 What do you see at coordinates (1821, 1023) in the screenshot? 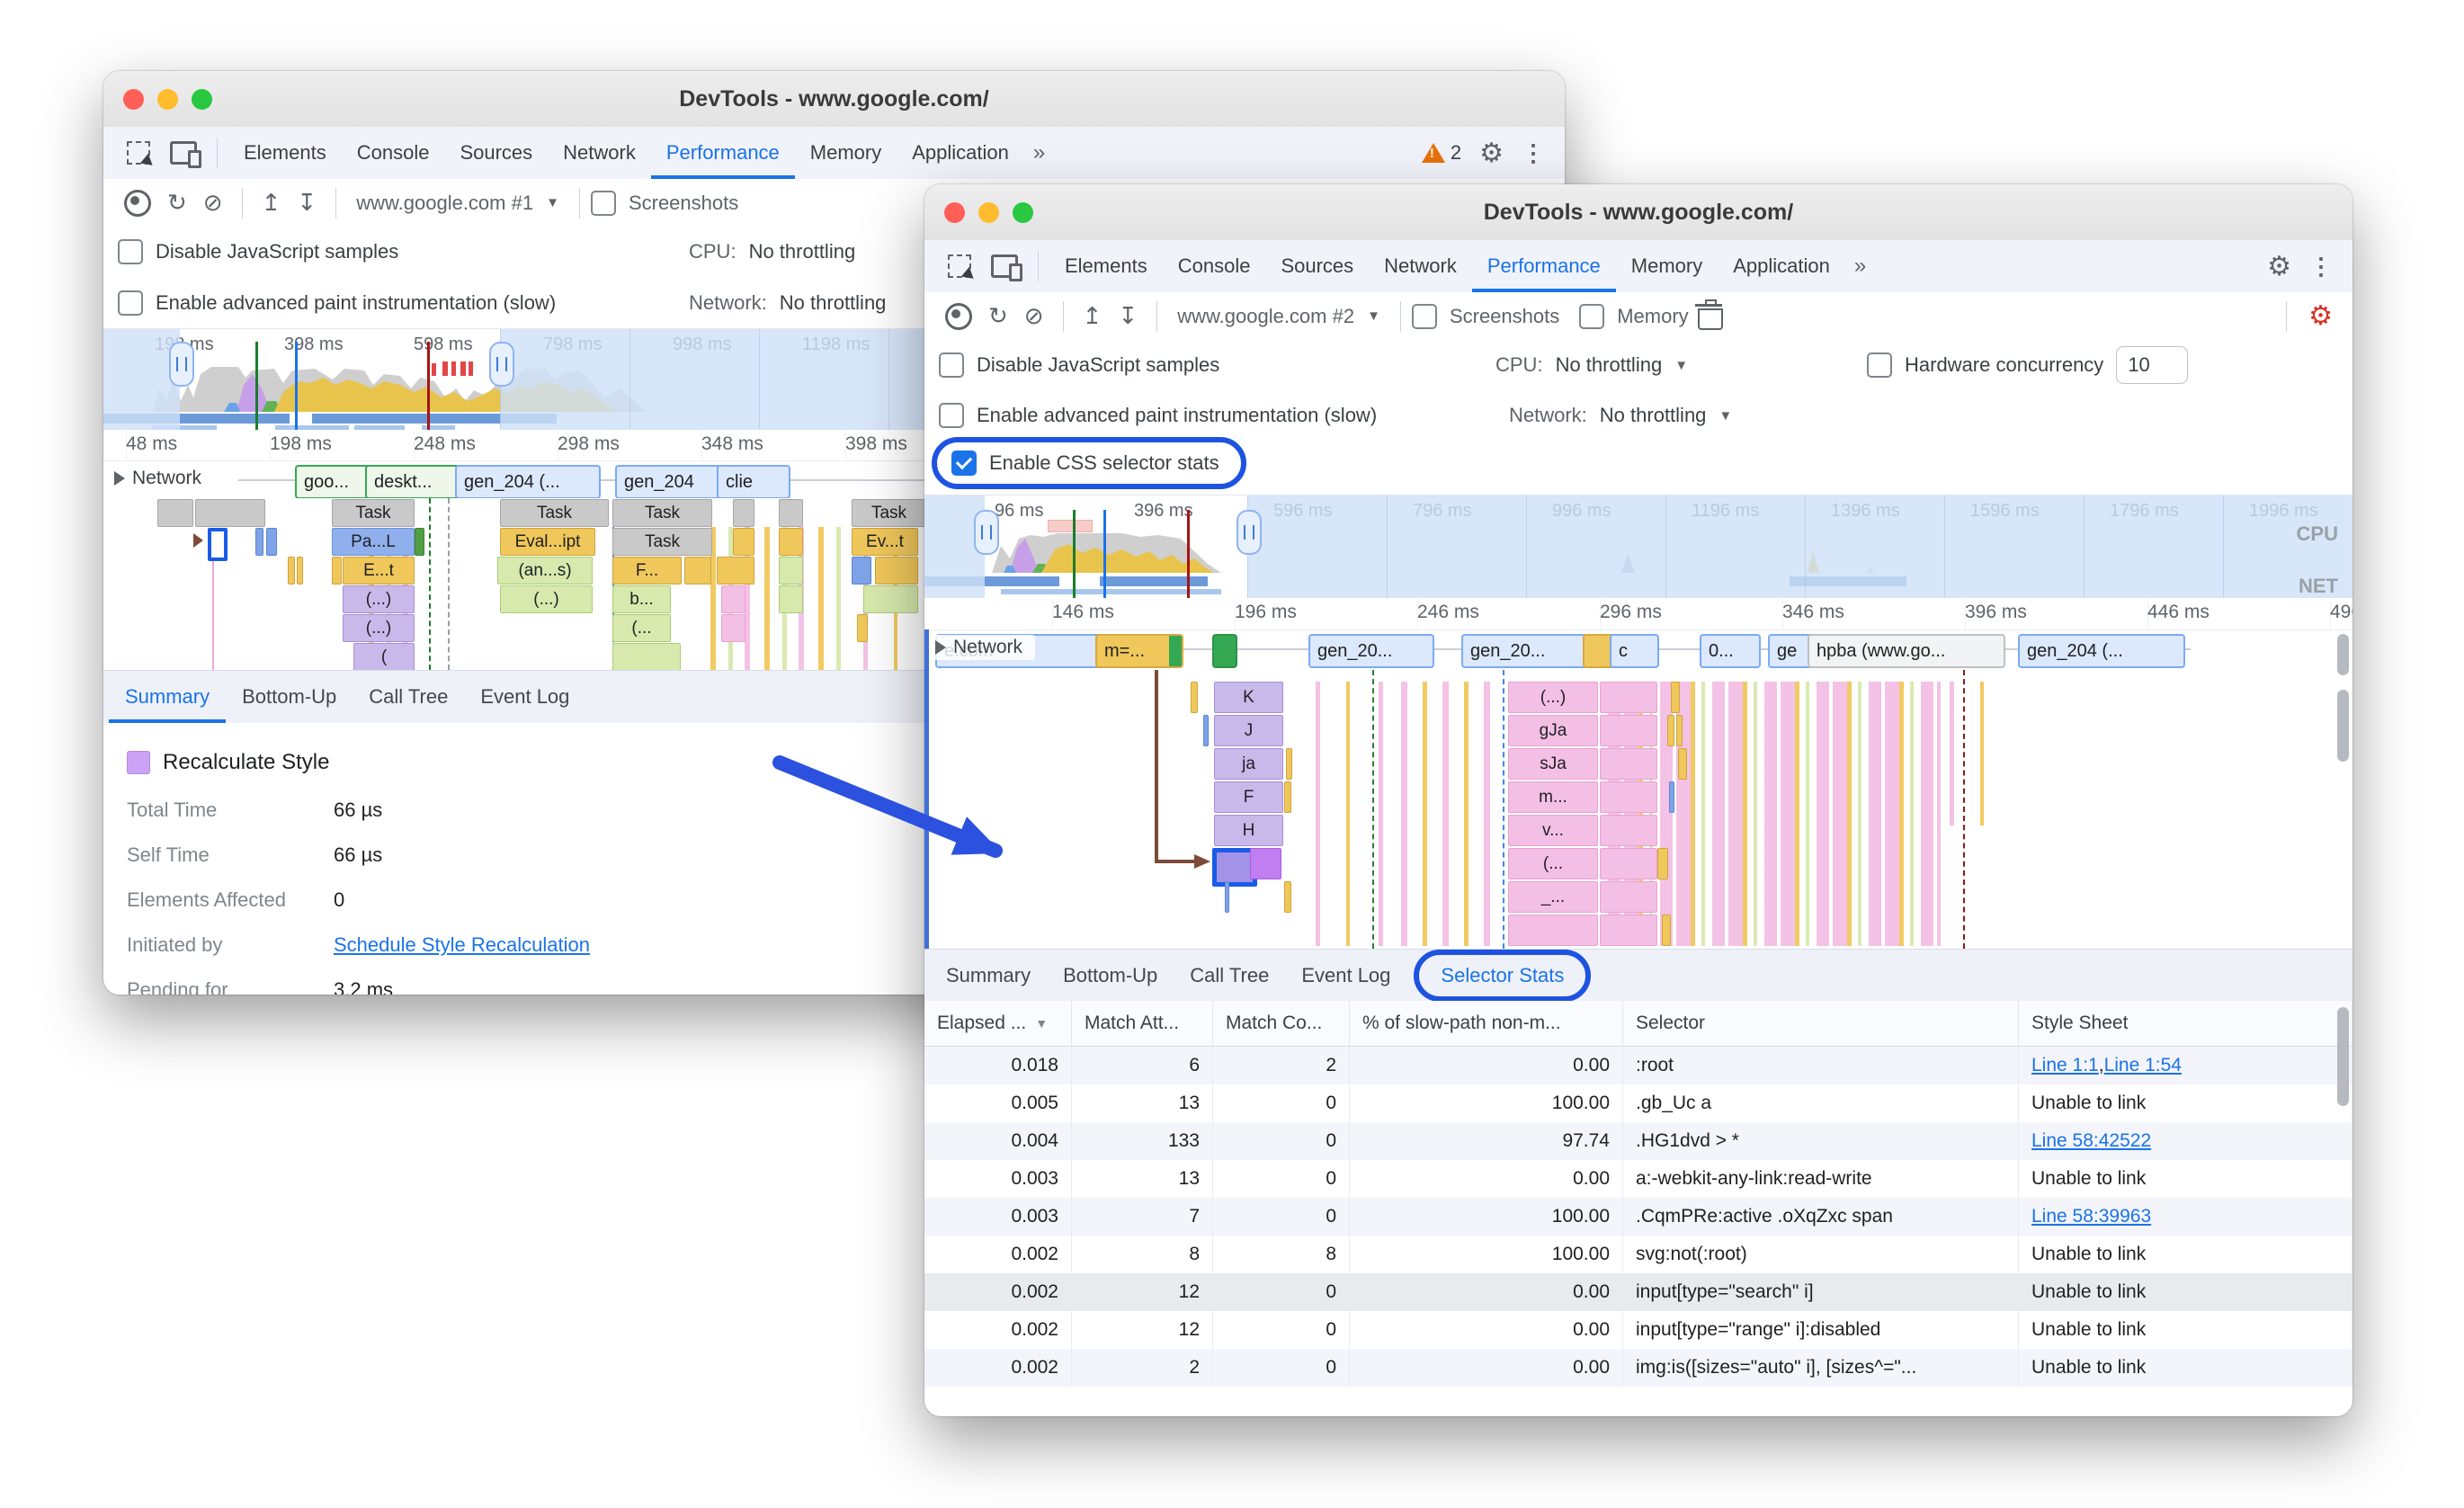
I see `column-header-5: Selector` at bounding box center [1821, 1023].